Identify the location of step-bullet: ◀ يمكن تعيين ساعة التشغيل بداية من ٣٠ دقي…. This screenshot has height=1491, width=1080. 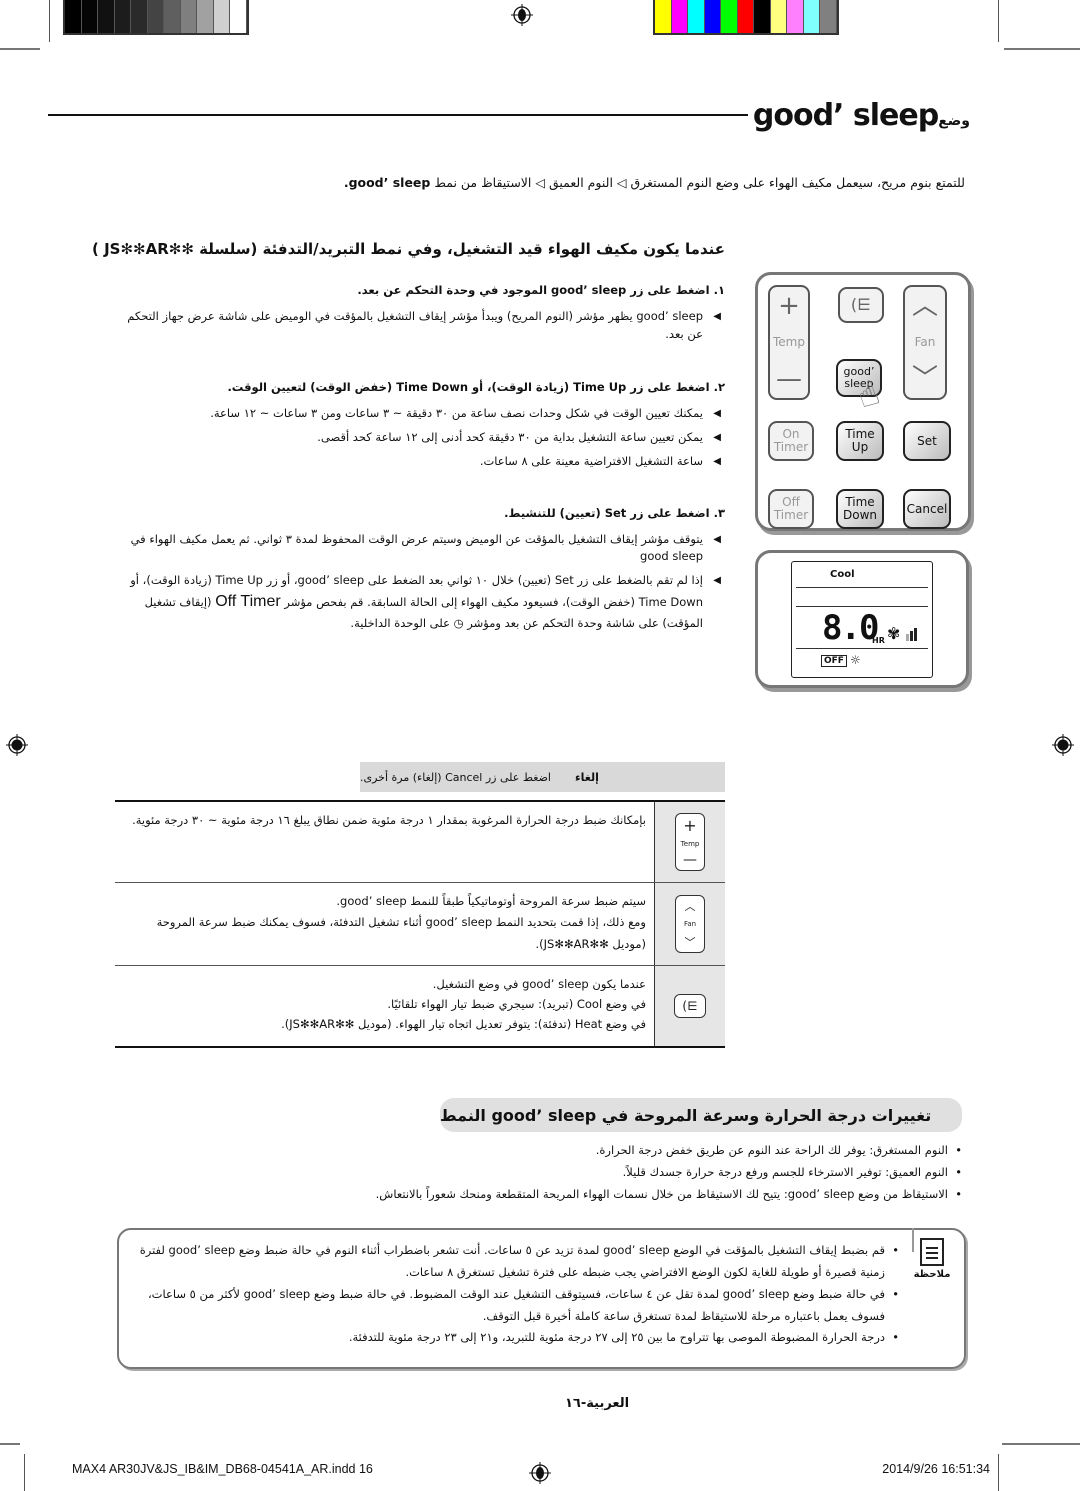
(519, 437).